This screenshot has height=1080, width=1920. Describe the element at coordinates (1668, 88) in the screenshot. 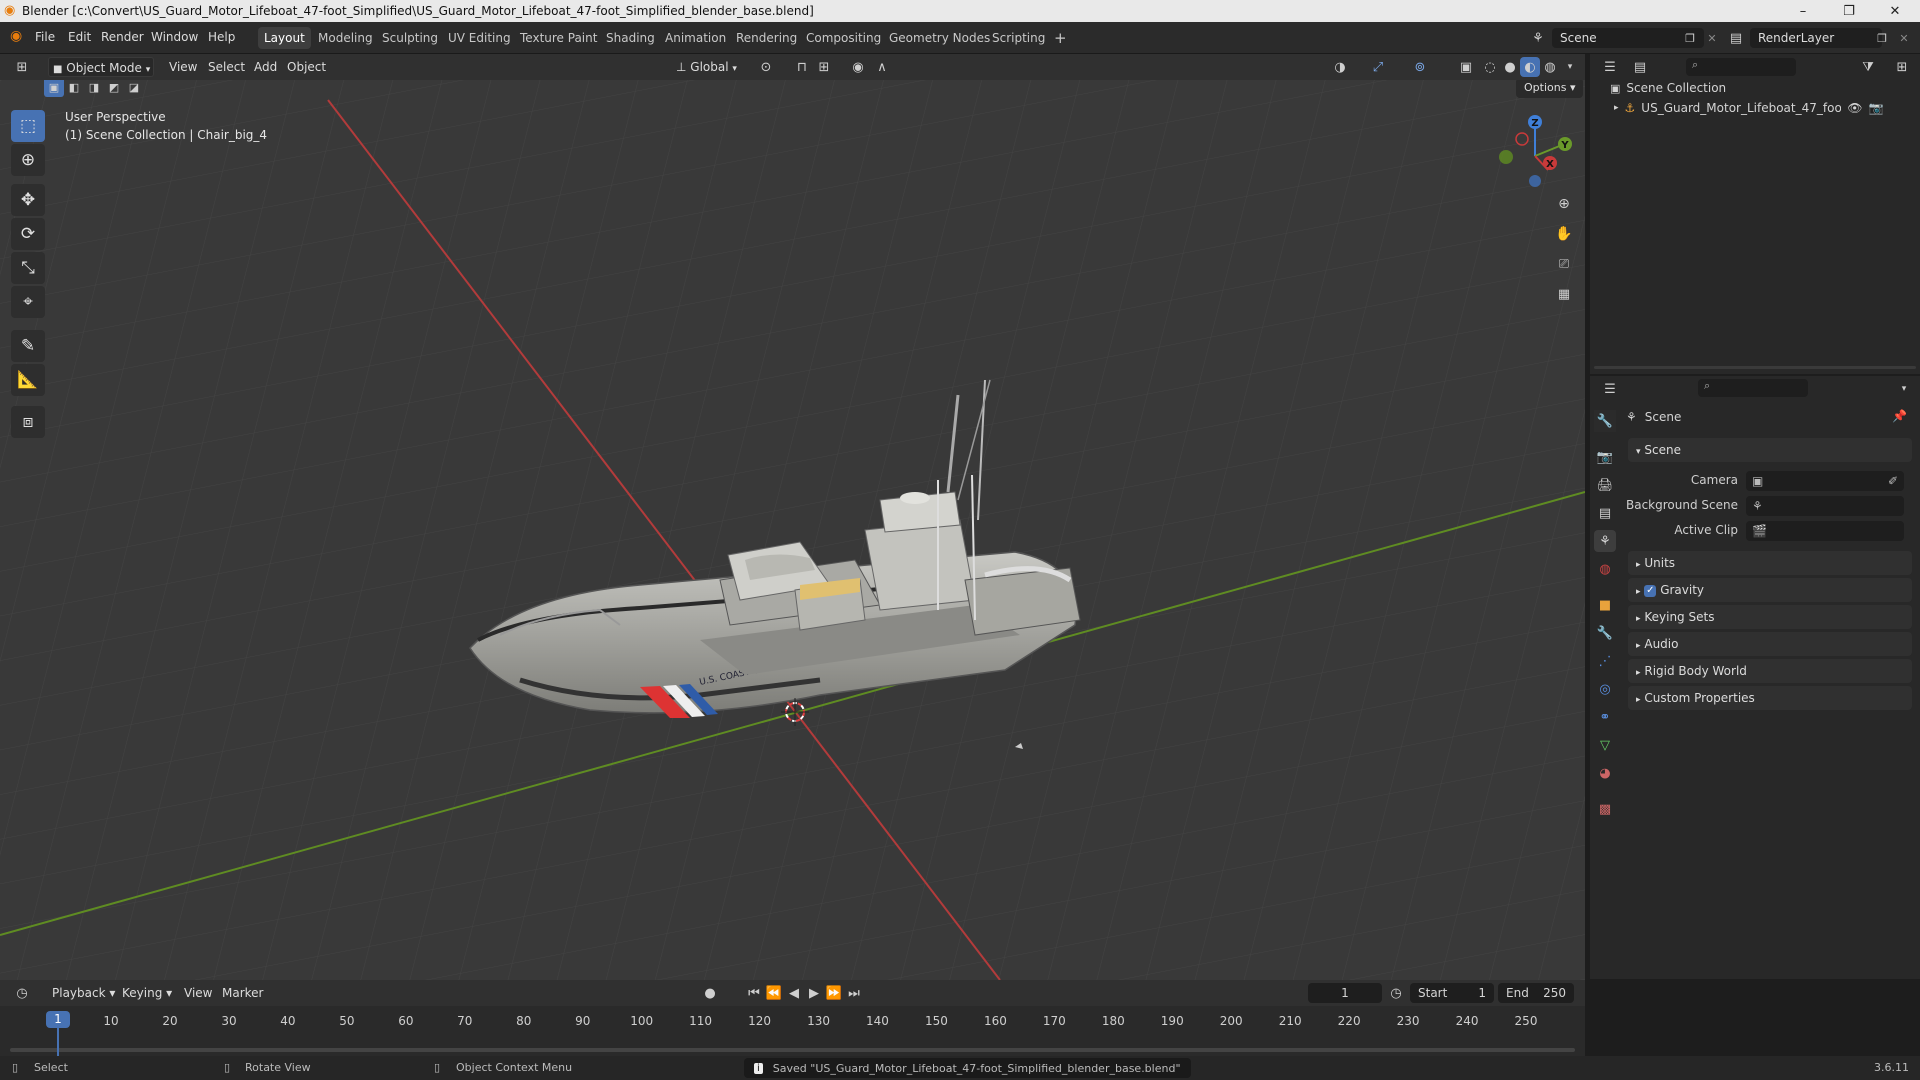

I see `outliner-scene-collection: ▣ Scene Collection` at that location.